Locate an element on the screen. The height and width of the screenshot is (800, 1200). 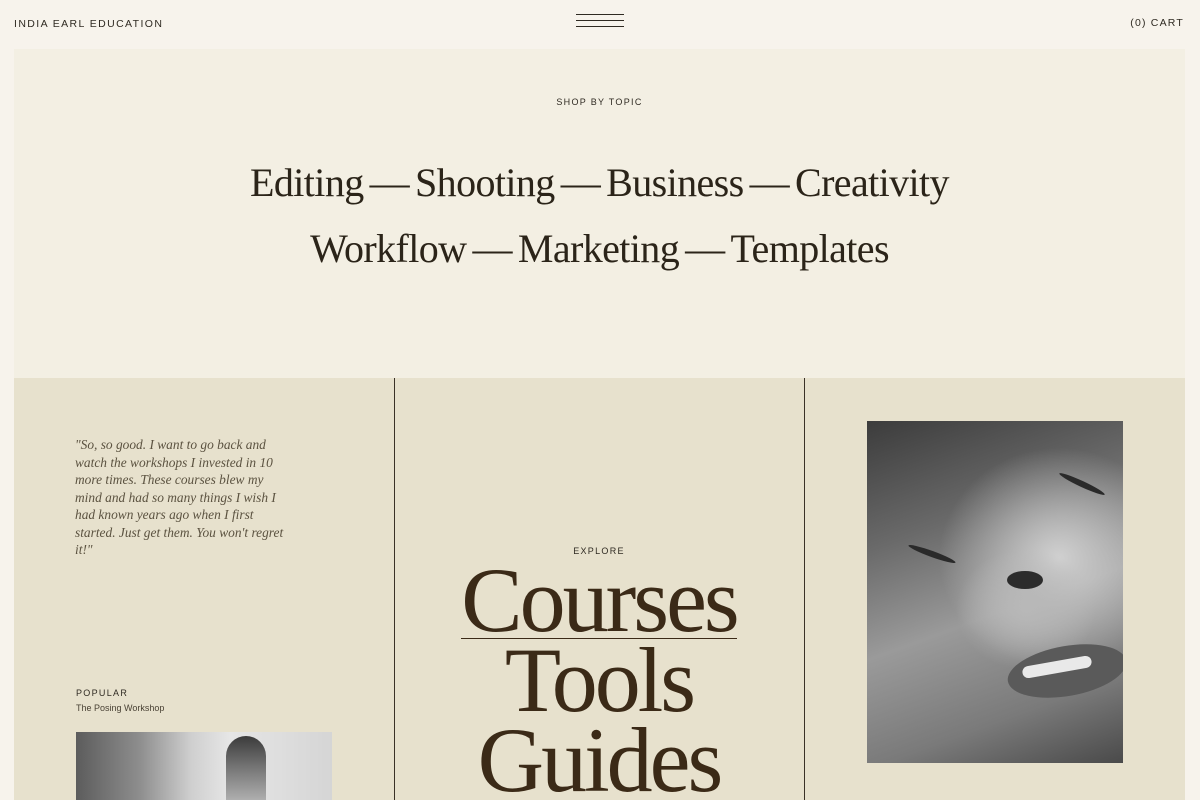
popular-label: POPULAR is located at coordinates (102, 693).